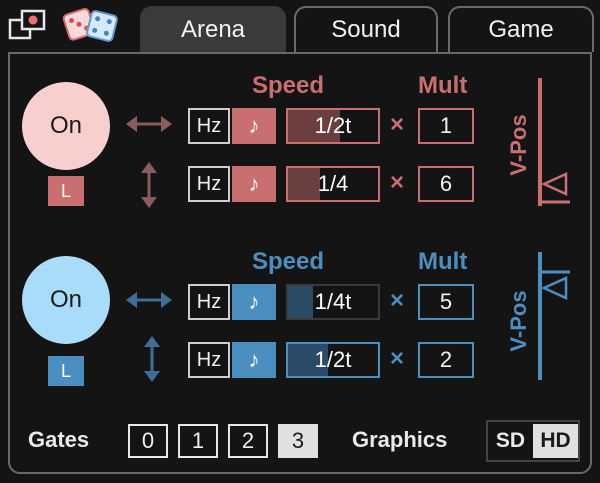 The image size is (600, 483). Describe the element at coordinates (443, 85) in the screenshot. I see `red-mult-header: Mult` at that location.